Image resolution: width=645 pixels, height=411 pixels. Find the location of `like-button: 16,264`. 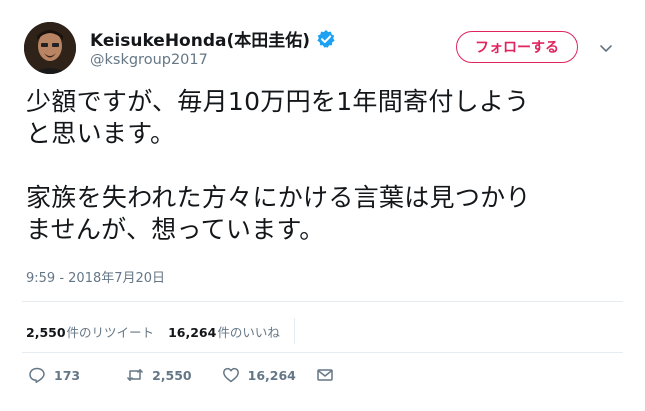

like-button: 16,264 is located at coordinates (259, 375).